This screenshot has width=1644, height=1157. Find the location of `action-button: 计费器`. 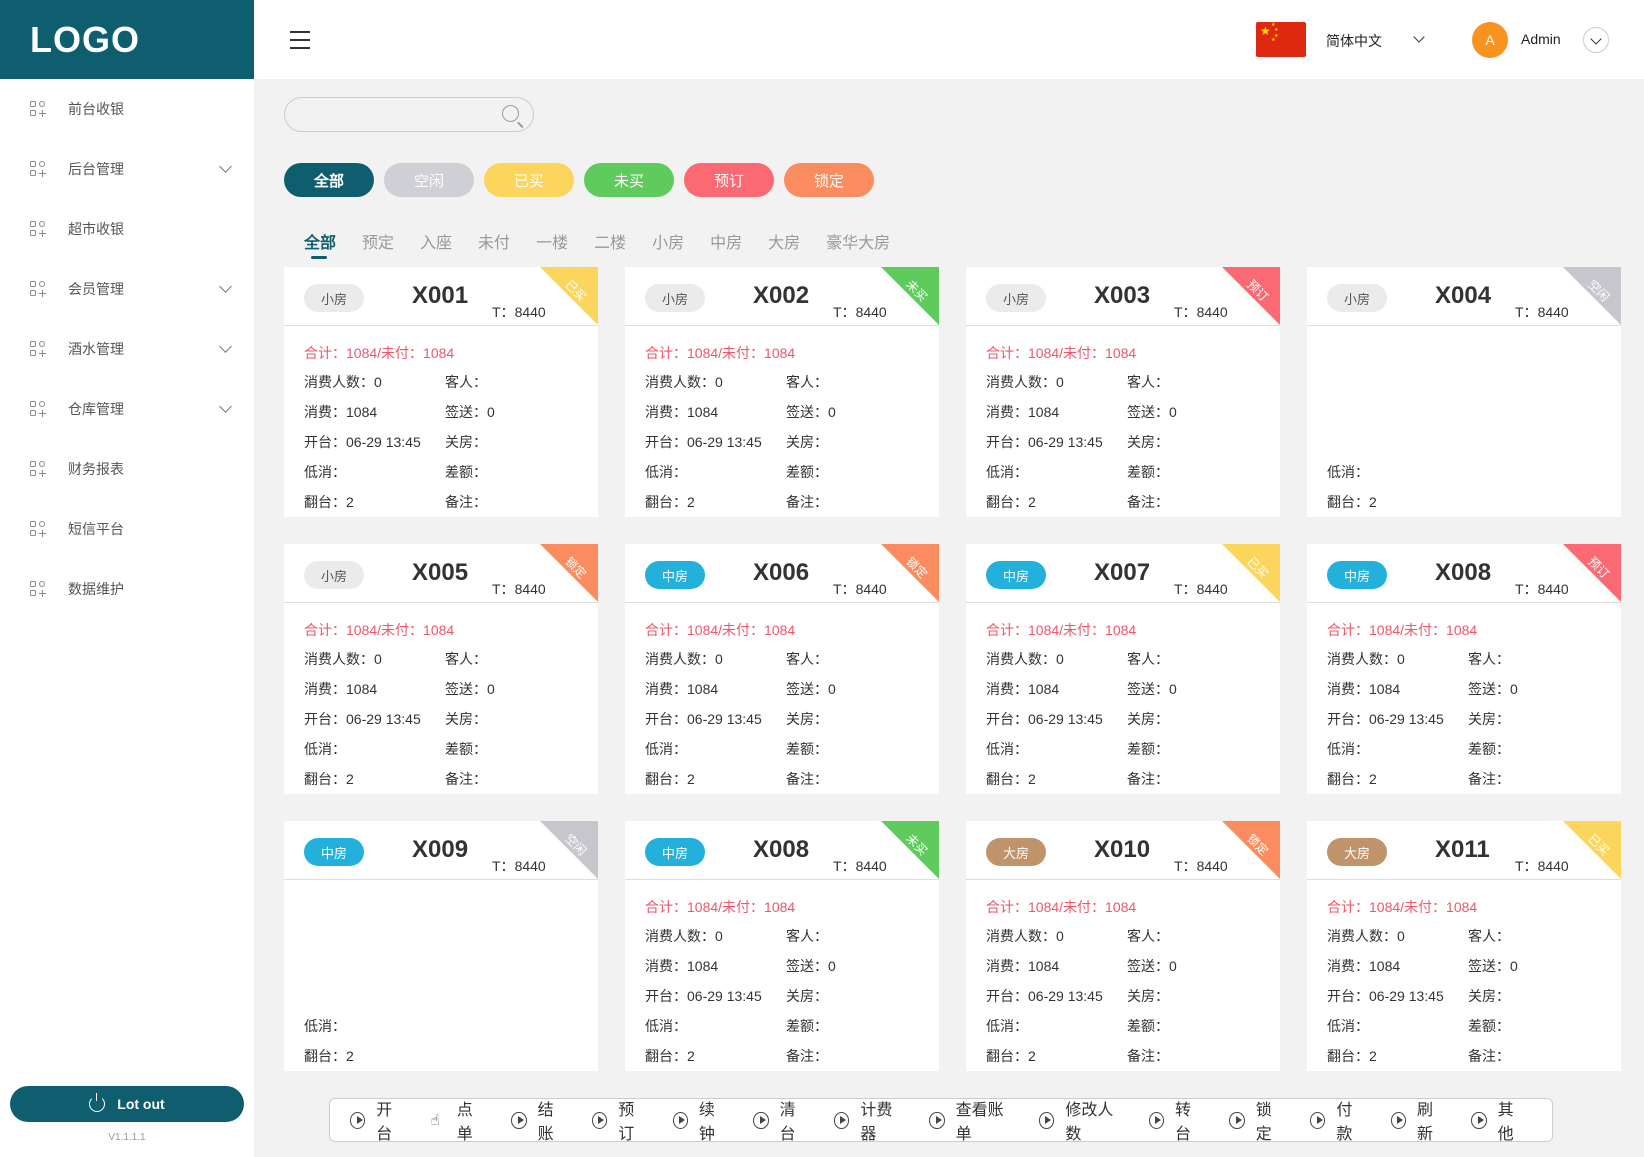

action-button: 计费器 is located at coordinates (868, 1120).